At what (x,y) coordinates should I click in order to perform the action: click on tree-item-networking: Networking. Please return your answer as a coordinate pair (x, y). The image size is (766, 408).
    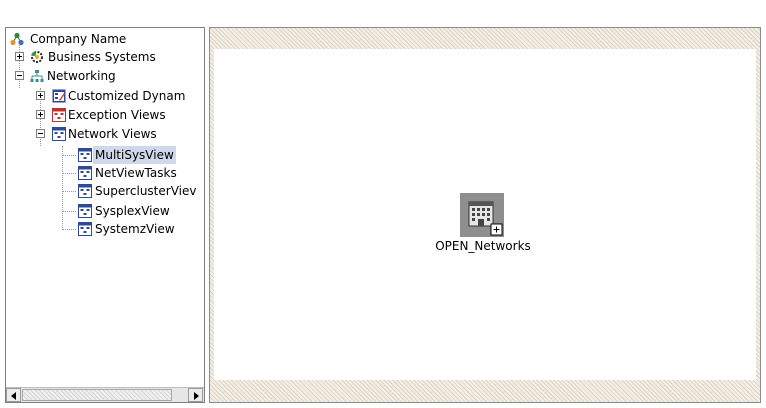
    Looking at the image, I should click on (105, 76).